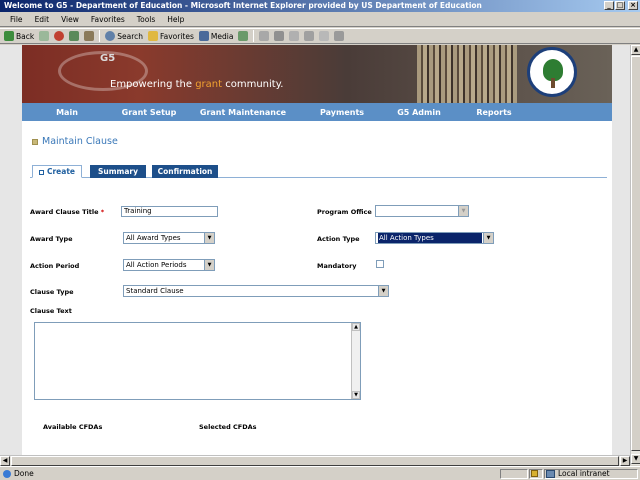  Describe the element at coordinates (108, 58) in the screenshot. I see `g5-logo-text: G5` at that location.